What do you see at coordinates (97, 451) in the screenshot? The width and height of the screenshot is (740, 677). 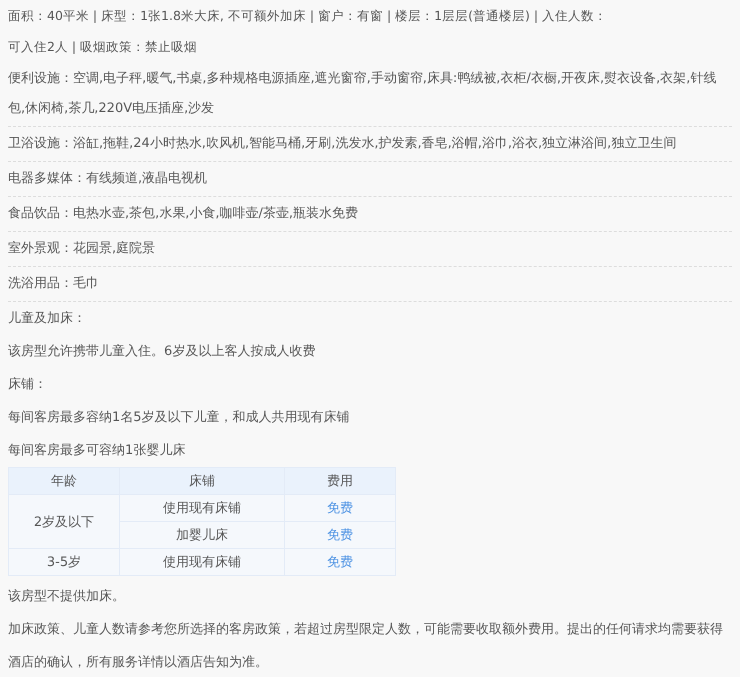 I see `policy-text: 每间客房最多可容纳1张婴儿床` at bounding box center [97, 451].